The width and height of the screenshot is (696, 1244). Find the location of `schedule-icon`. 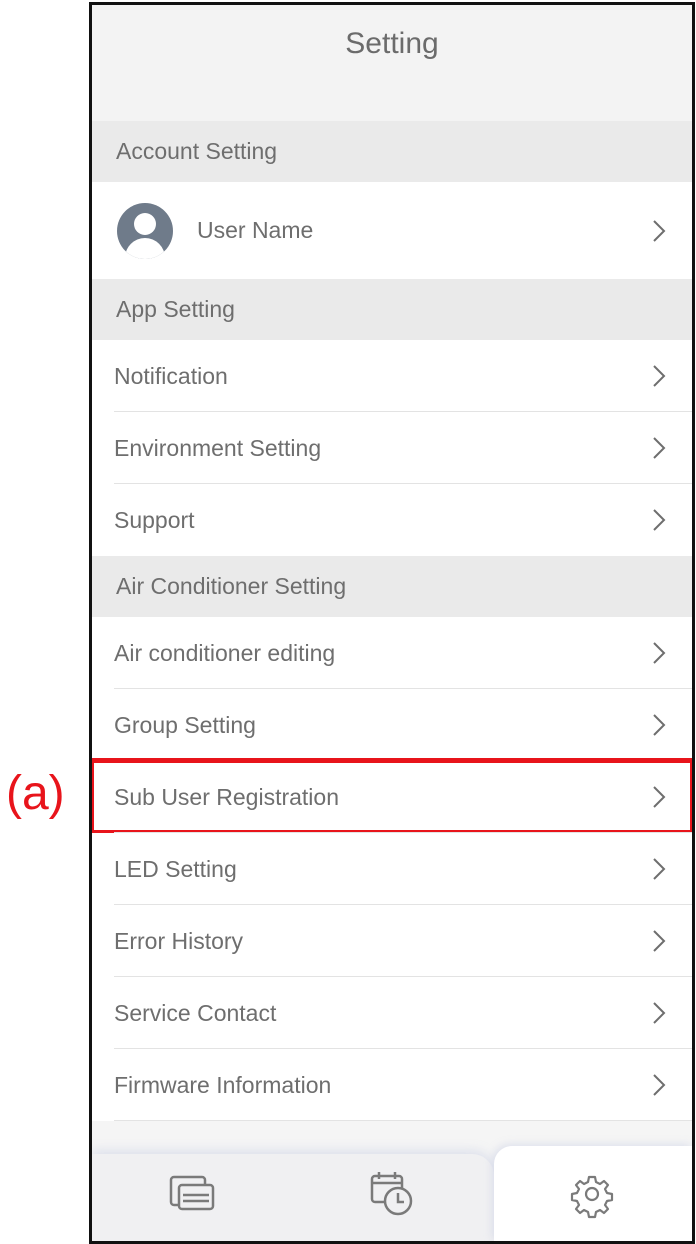

schedule-icon is located at coordinates (392, 1193).